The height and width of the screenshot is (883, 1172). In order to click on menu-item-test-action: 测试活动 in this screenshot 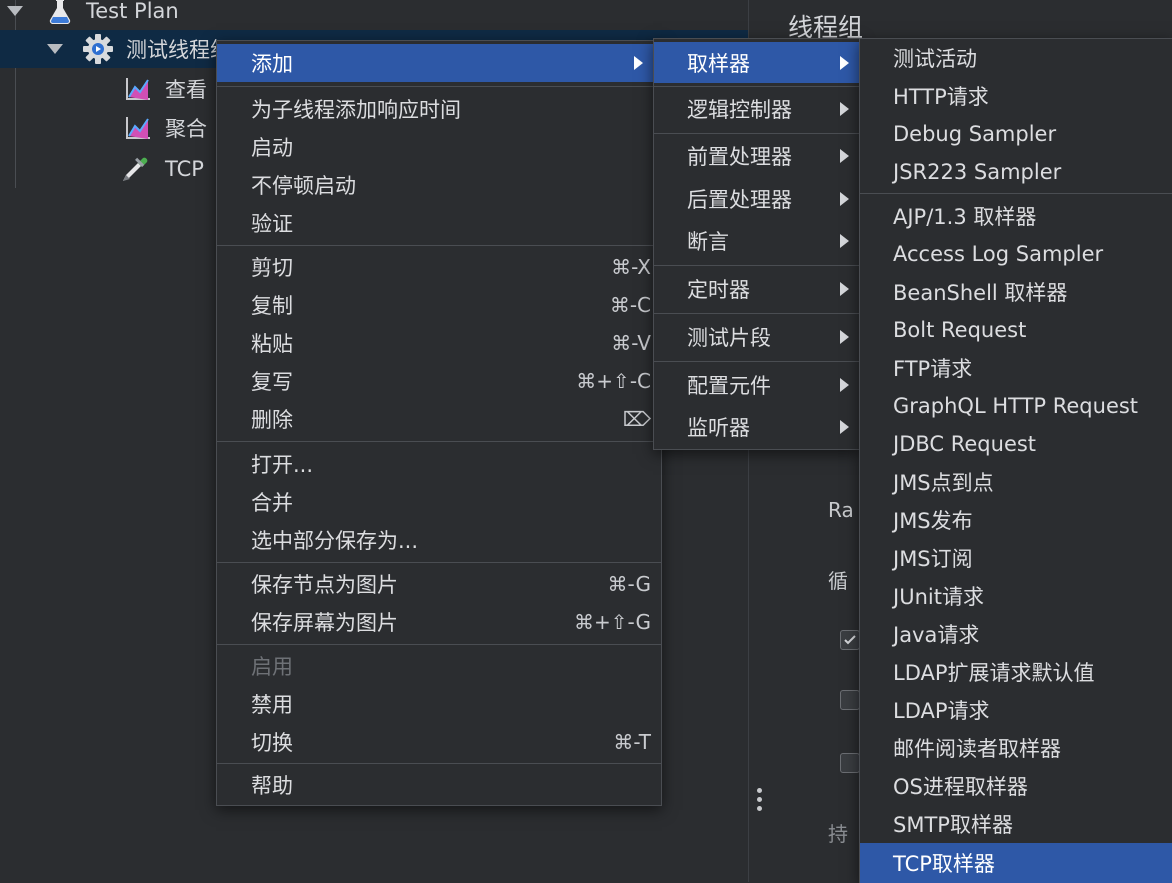, I will do `click(1016, 58)`.